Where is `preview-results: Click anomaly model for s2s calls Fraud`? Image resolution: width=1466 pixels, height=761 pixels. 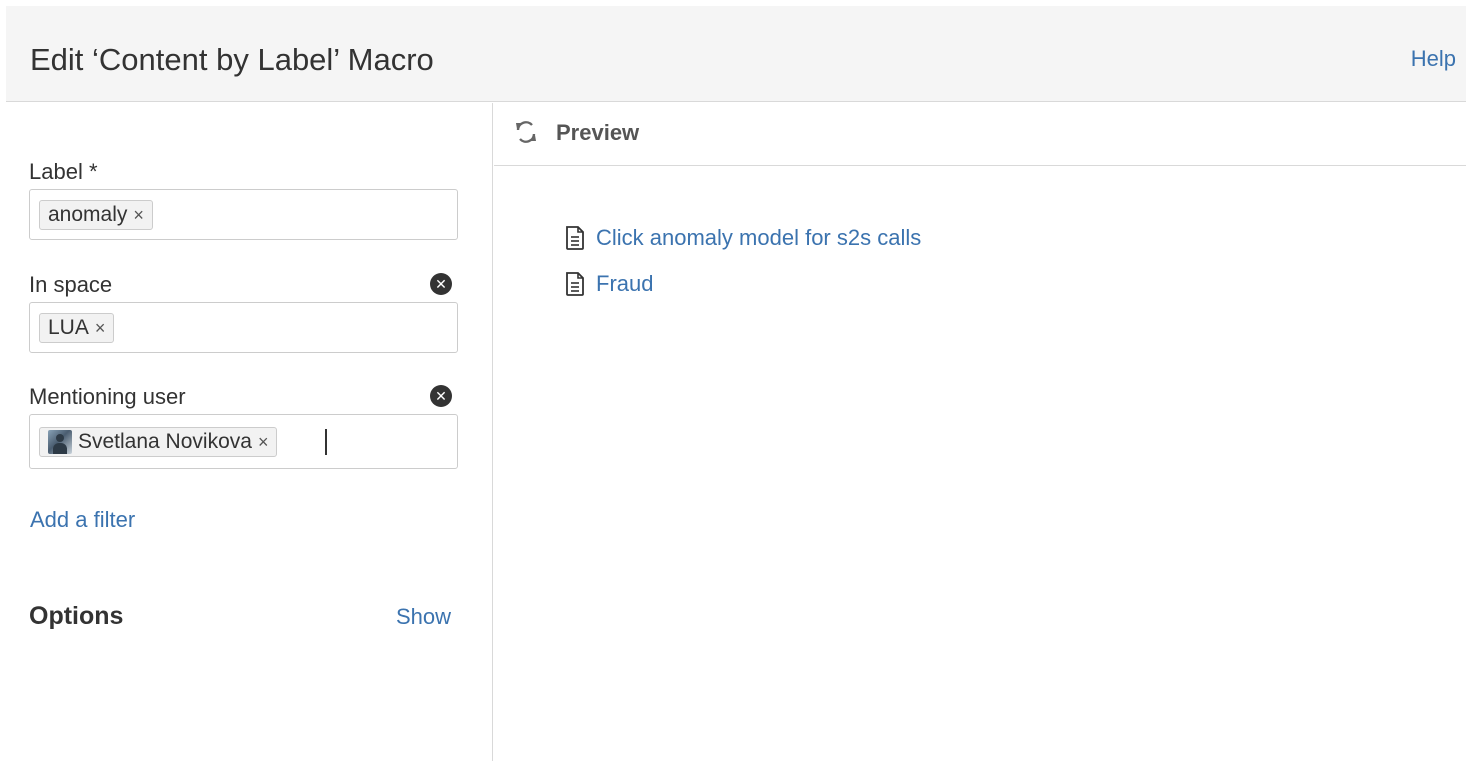 preview-results: Click anomaly model for s2s calls Fraud is located at coordinates (742, 267).